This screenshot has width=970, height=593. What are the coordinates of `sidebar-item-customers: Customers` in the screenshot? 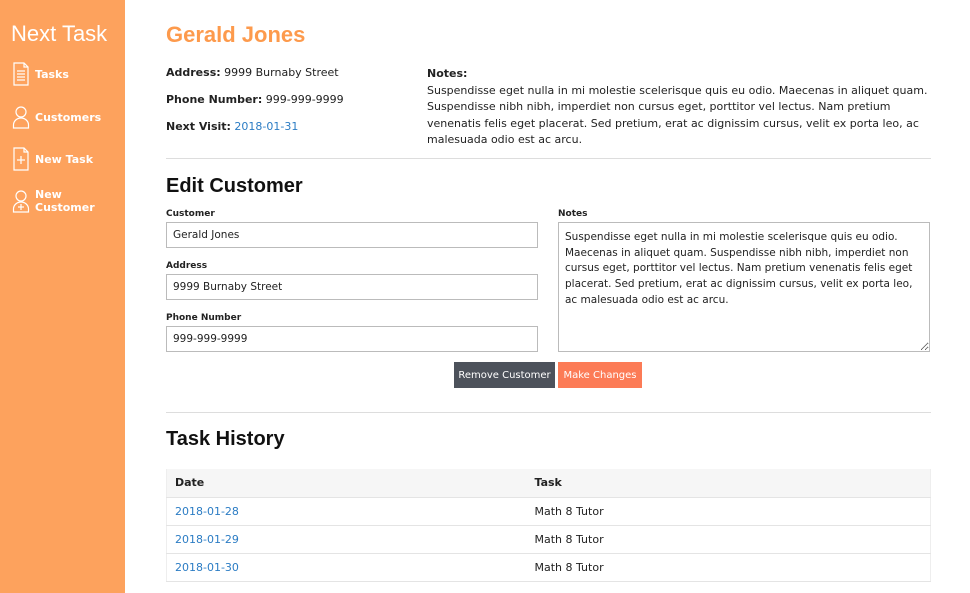 It's located at (56, 117).